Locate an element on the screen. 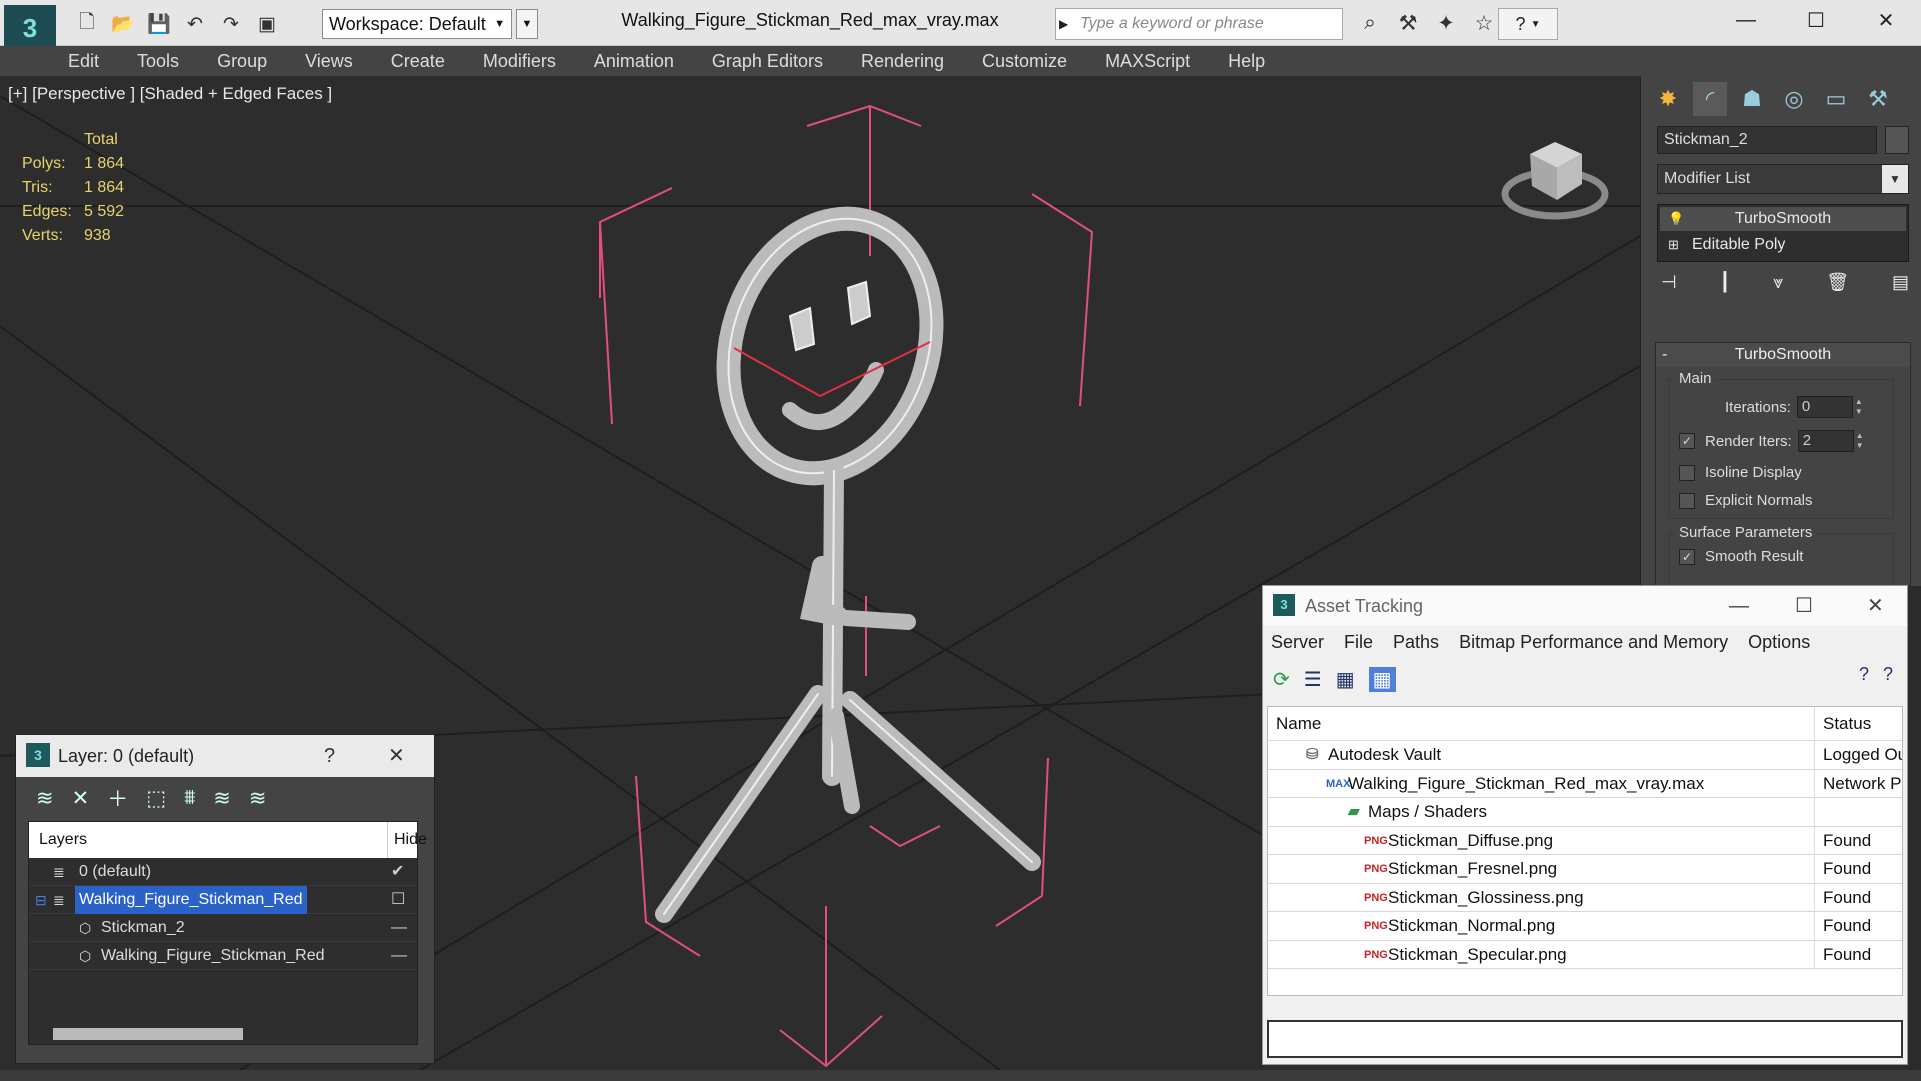 The image size is (1921, 1081). menu-modifiers: Modifiers is located at coordinates (519, 61).